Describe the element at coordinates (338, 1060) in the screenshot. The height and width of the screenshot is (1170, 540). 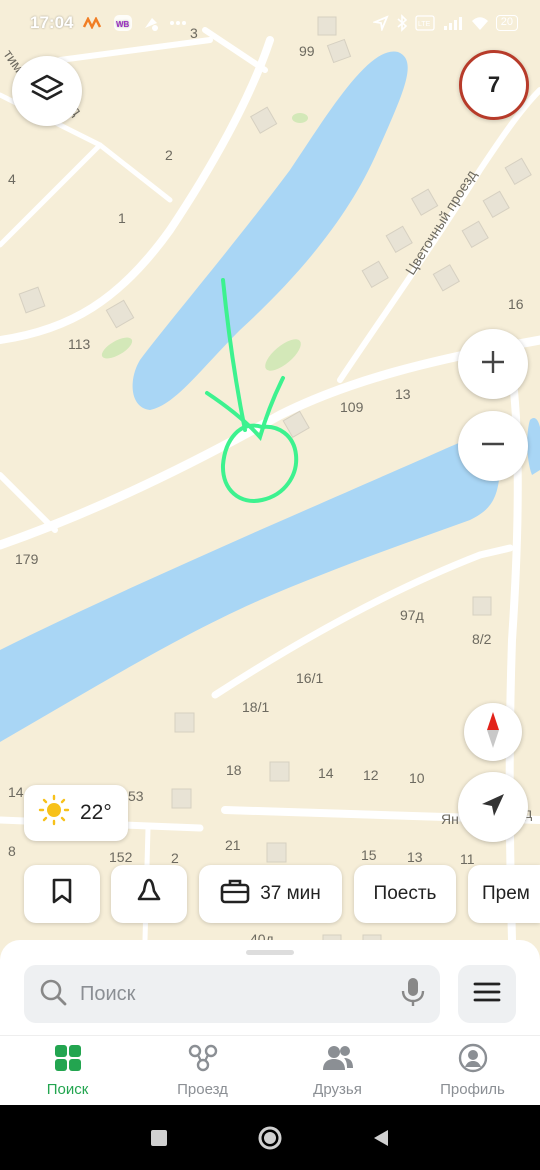
I see `friends-icon` at that location.